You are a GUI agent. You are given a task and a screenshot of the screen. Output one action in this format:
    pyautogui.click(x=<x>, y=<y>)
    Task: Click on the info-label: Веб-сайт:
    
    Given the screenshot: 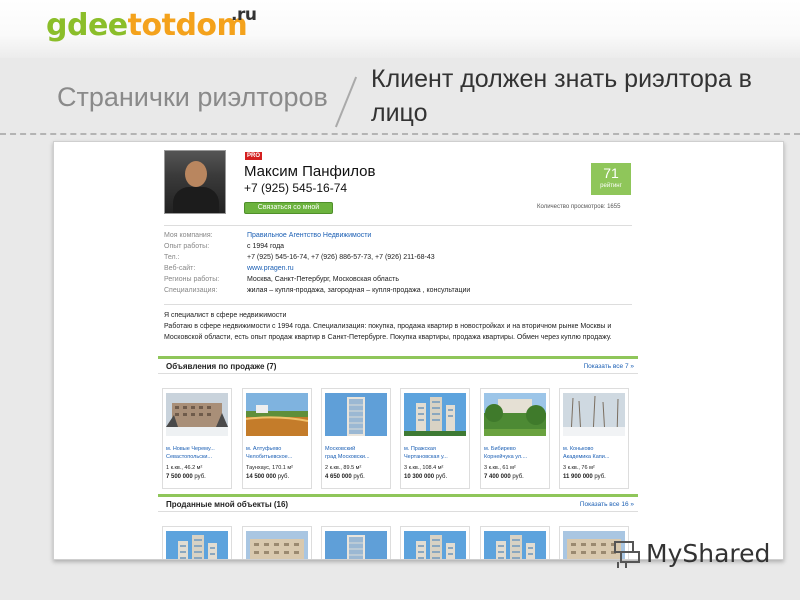 What is the action you would take?
    pyautogui.click(x=180, y=268)
    